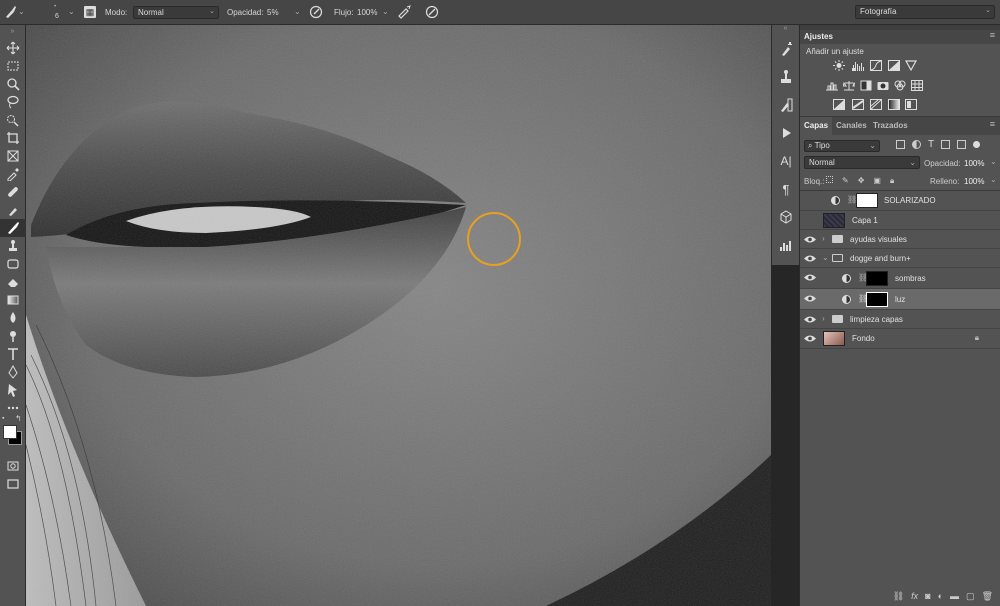 The height and width of the screenshot is (606, 1000). I want to click on color-lookup-icon, so click(916, 85).